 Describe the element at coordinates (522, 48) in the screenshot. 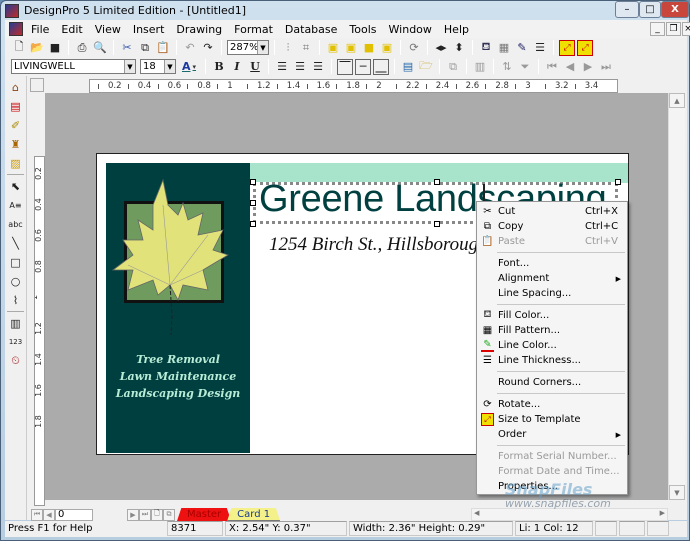

I see `line-color-icon: ✎` at that location.